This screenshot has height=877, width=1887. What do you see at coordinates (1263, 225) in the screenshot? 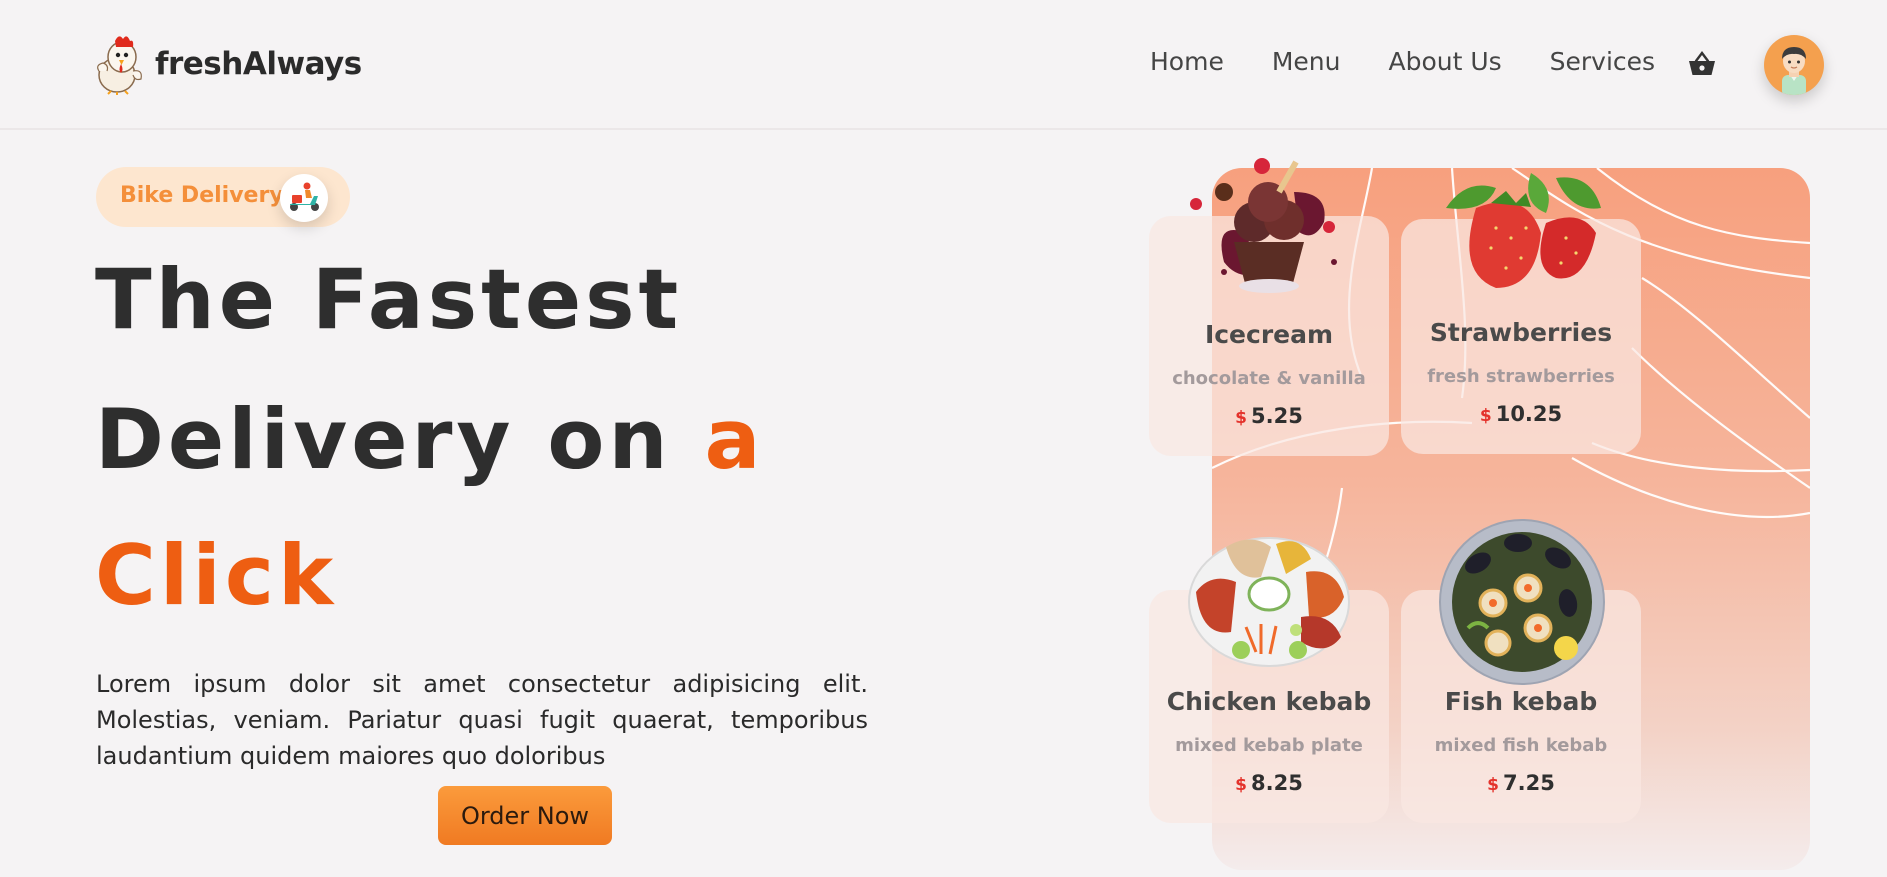
I see `icecream-icon` at bounding box center [1263, 225].